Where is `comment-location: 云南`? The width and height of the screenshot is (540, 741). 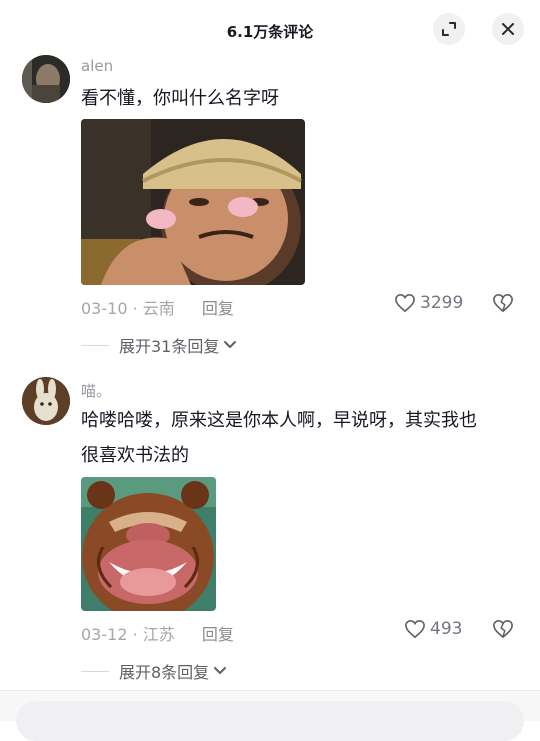
comment-location: 云南 is located at coordinates (158, 308).